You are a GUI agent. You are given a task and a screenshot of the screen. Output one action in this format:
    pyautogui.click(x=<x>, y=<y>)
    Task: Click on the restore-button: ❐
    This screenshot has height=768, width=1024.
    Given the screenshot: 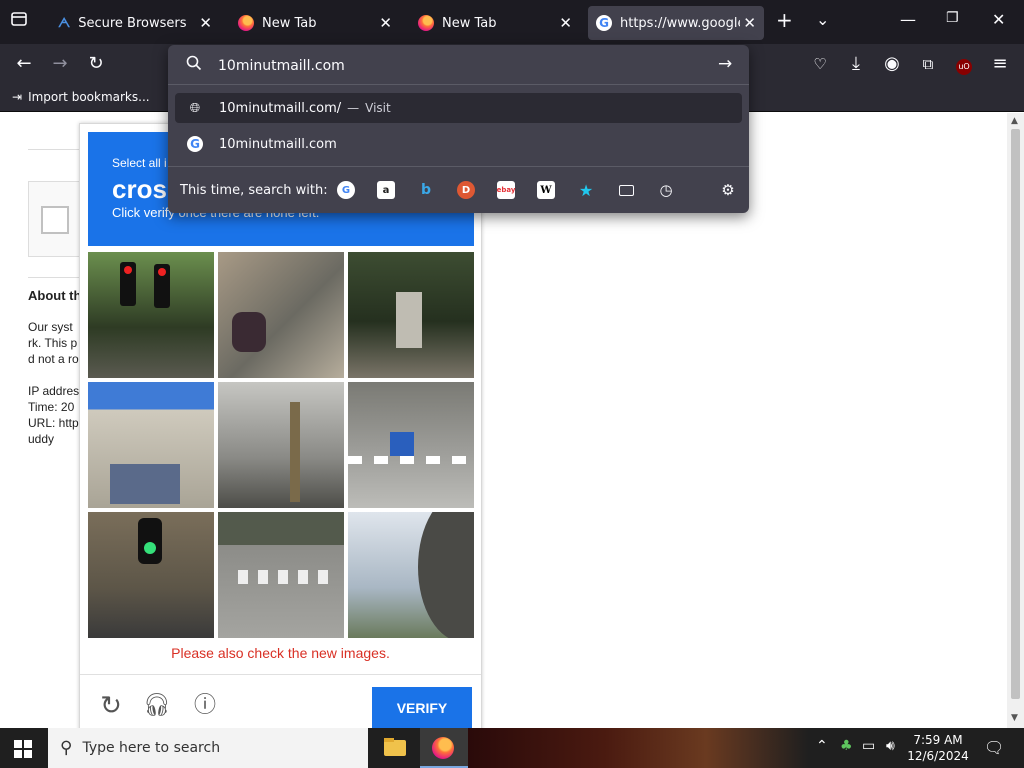 What is the action you would take?
    pyautogui.click(x=952, y=18)
    